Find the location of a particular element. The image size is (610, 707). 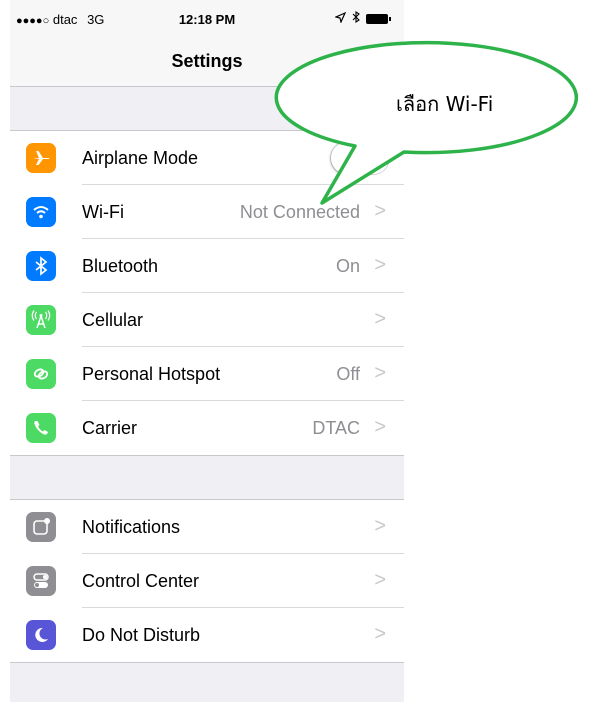

hotspot-icon is located at coordinates (41, 374).